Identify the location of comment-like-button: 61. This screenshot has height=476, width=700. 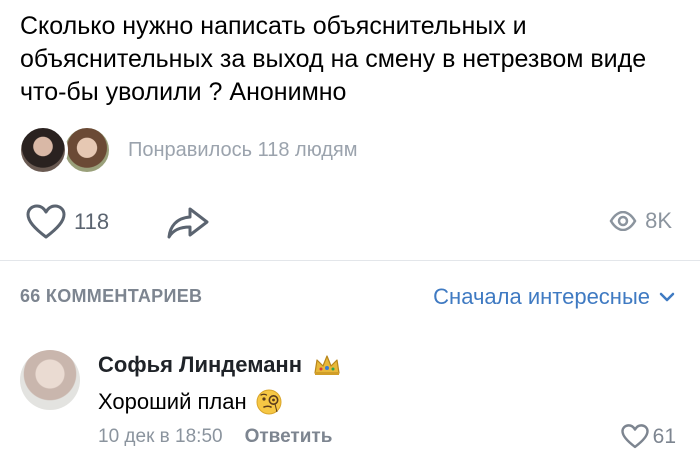
(648, 436).